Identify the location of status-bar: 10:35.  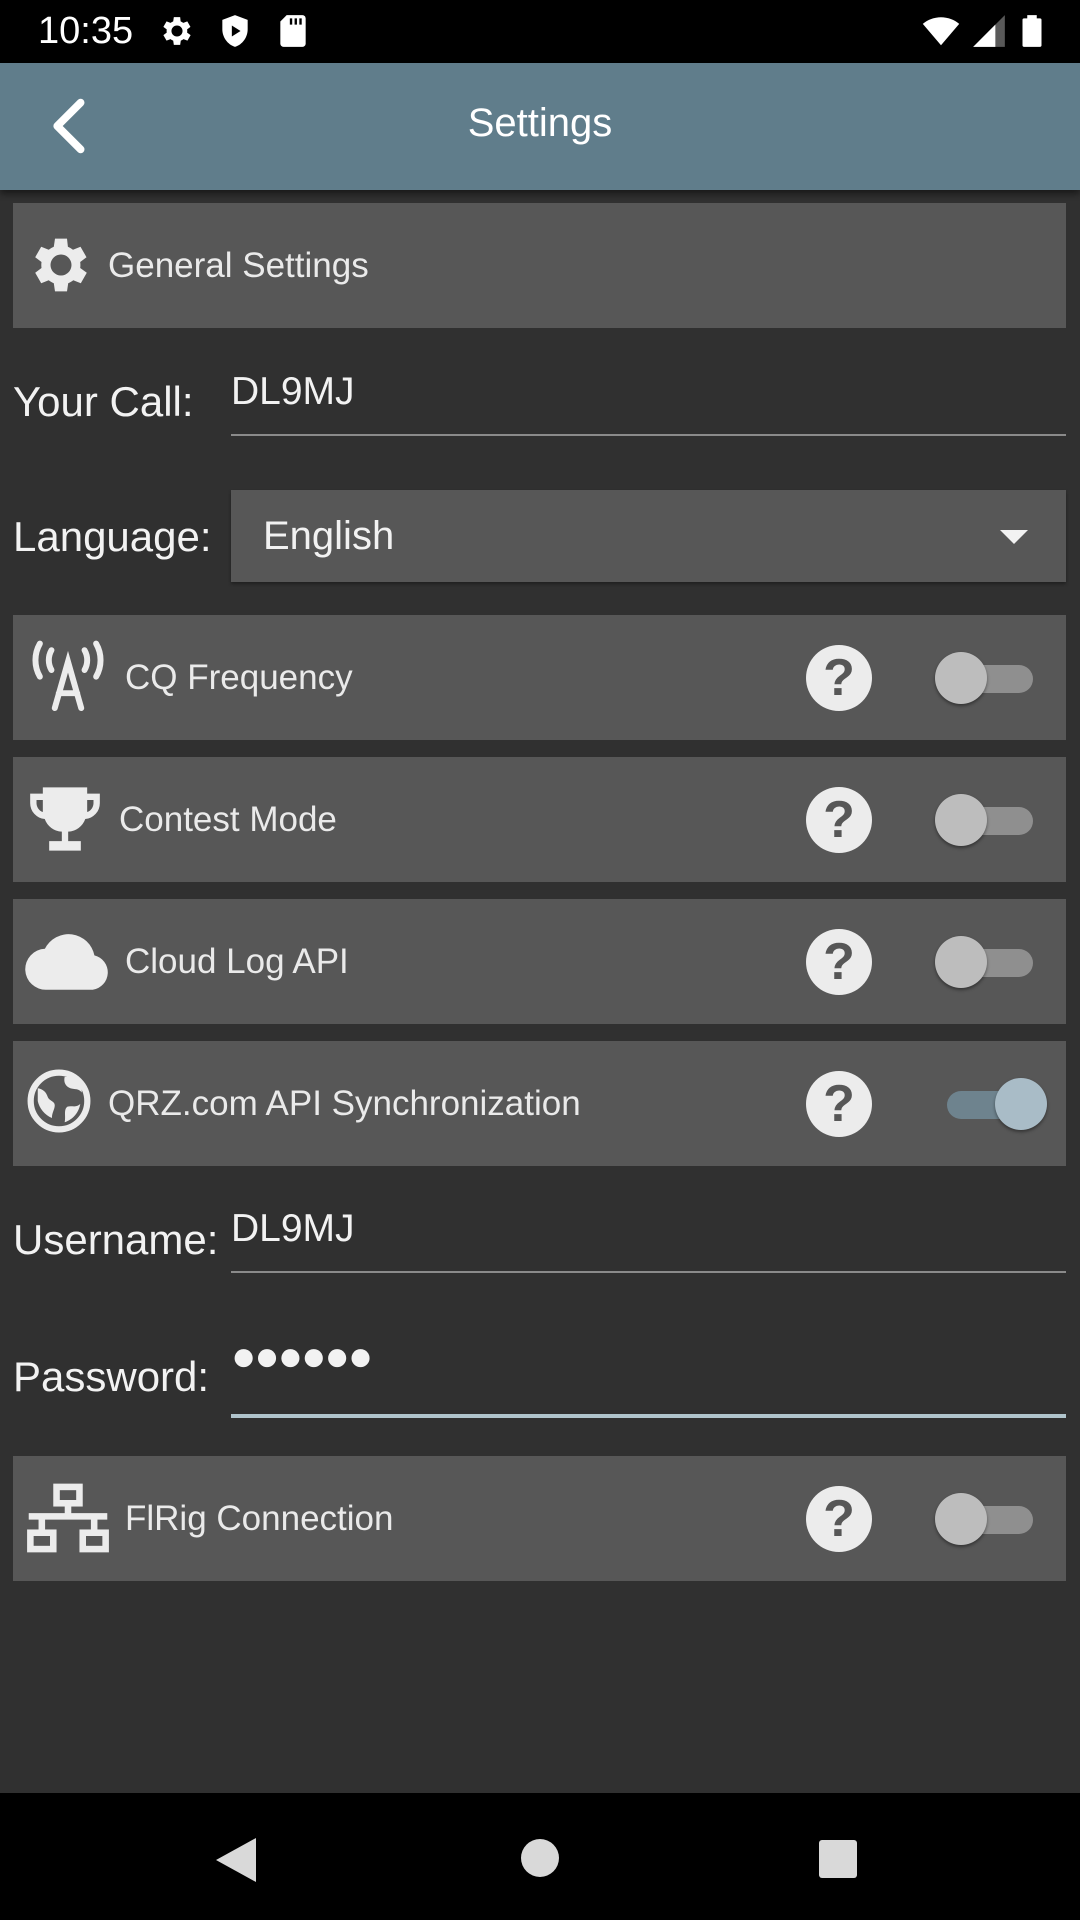
(540, 31).